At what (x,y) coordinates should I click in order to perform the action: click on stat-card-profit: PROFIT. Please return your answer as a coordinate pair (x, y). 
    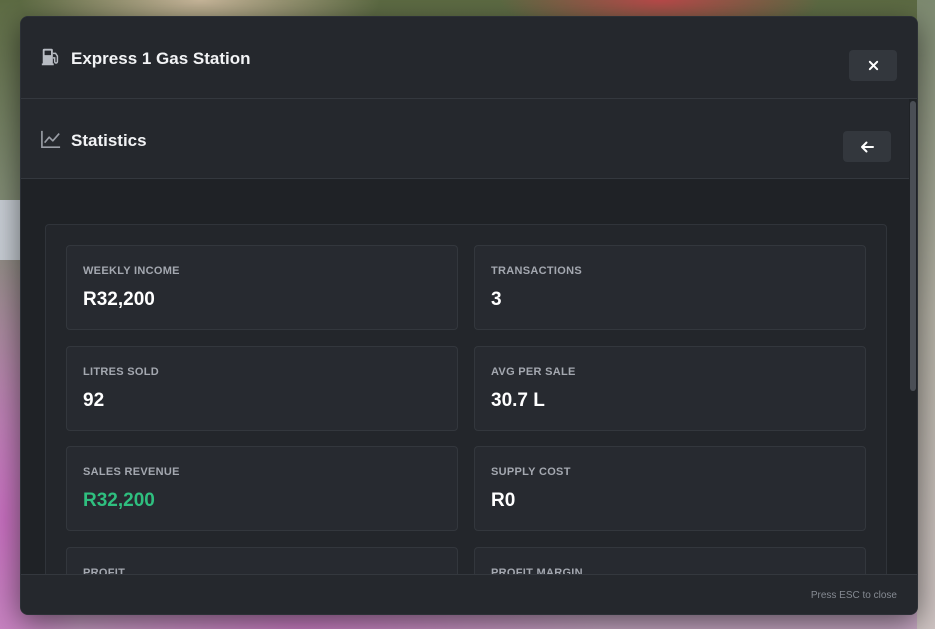
    Looking at the image, I should click on (262, 561).